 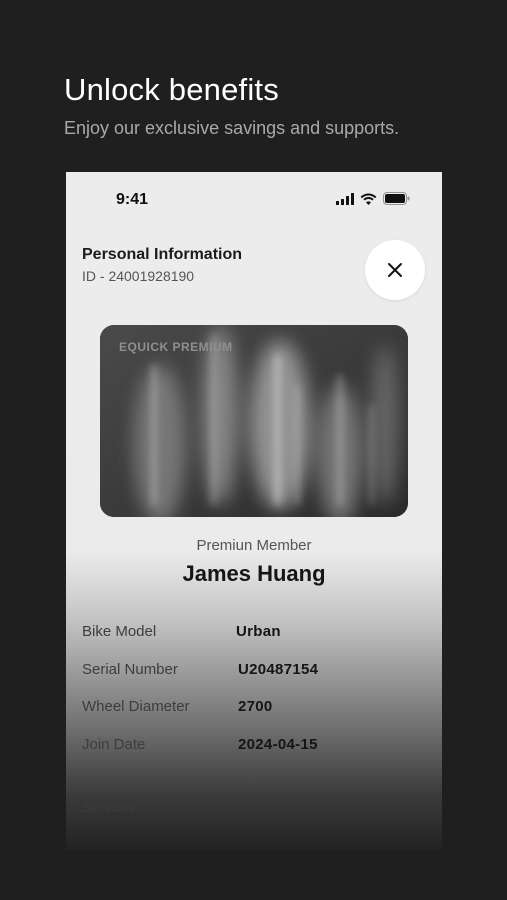 I want to click on status-time: 9:41, so click(x=132, y=199).